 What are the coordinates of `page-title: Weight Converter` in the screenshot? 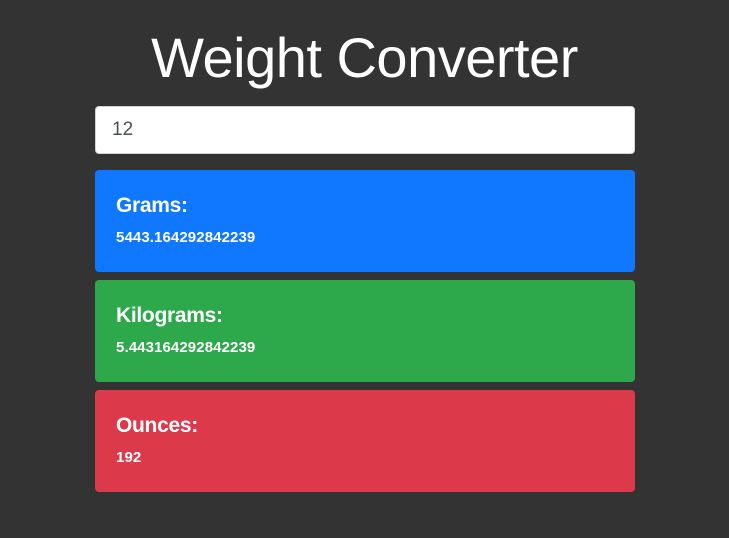 It's located at (364, 57).